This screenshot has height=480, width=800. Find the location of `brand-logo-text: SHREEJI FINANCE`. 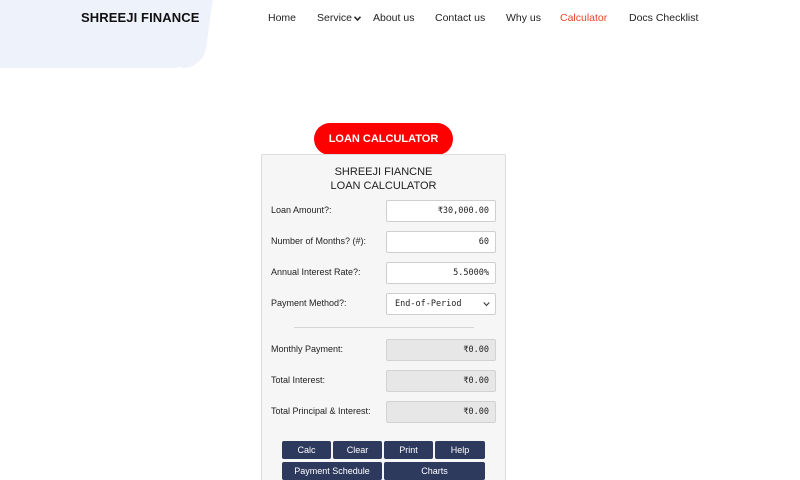

brand-logo-text: SHREEJI FINANCE is located at coordinates (140, 17).